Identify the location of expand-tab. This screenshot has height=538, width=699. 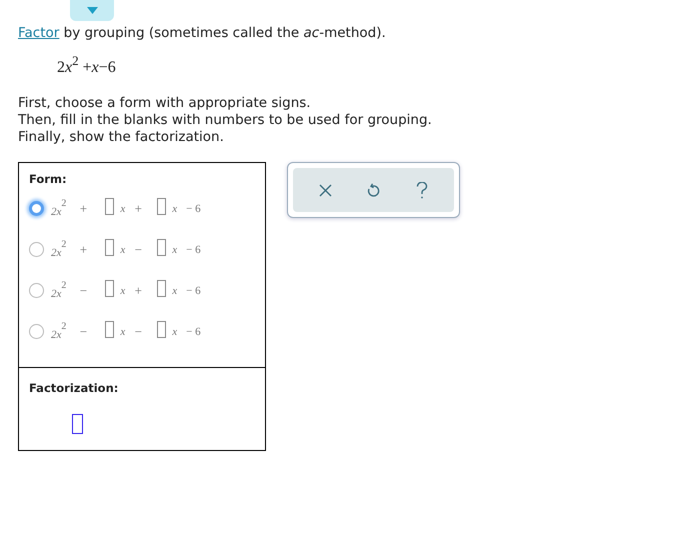
(92, 10).